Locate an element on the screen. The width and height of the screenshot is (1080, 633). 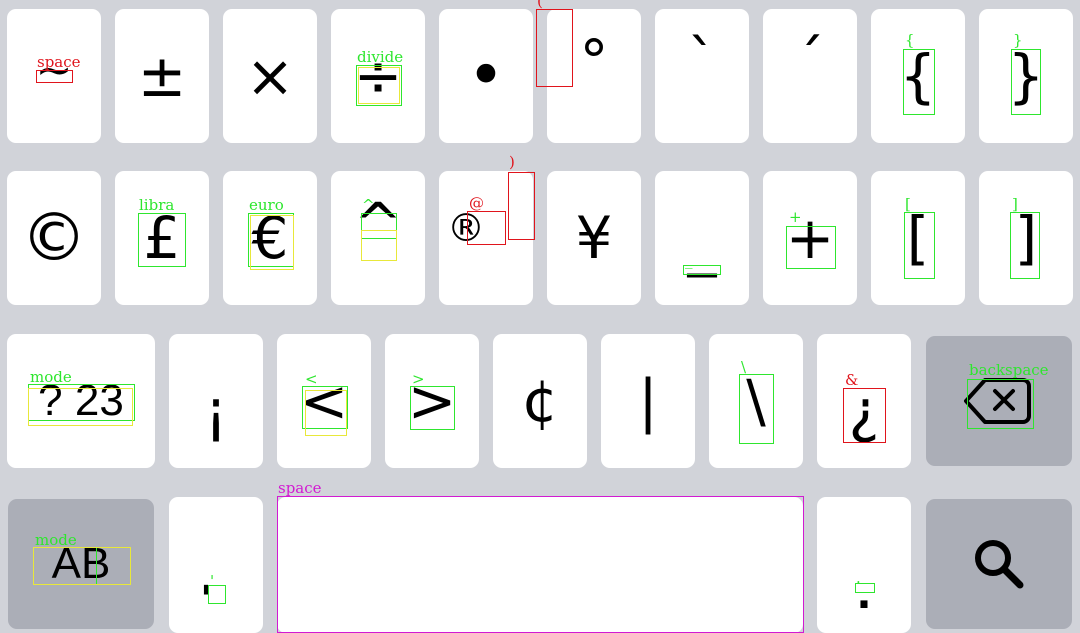
key-inverted-exclamation: ¡ is located at coordinates (216, 401).